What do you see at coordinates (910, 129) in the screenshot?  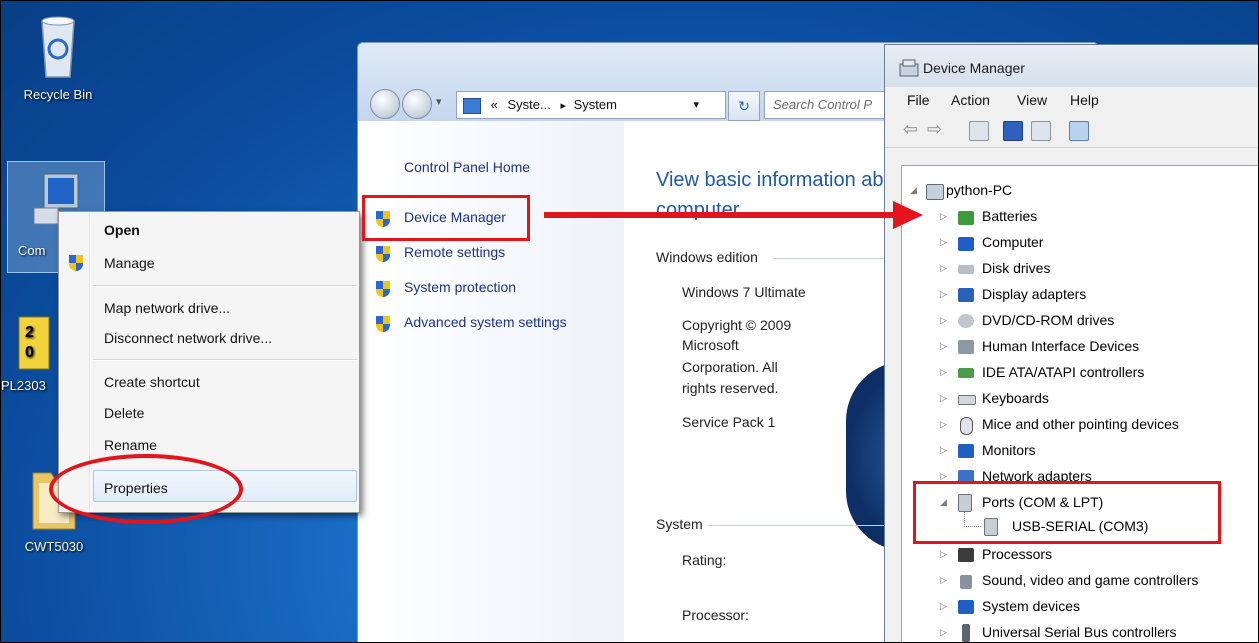 I see `back-arrow-icon: ⇦` at bounding box center [910, 129].